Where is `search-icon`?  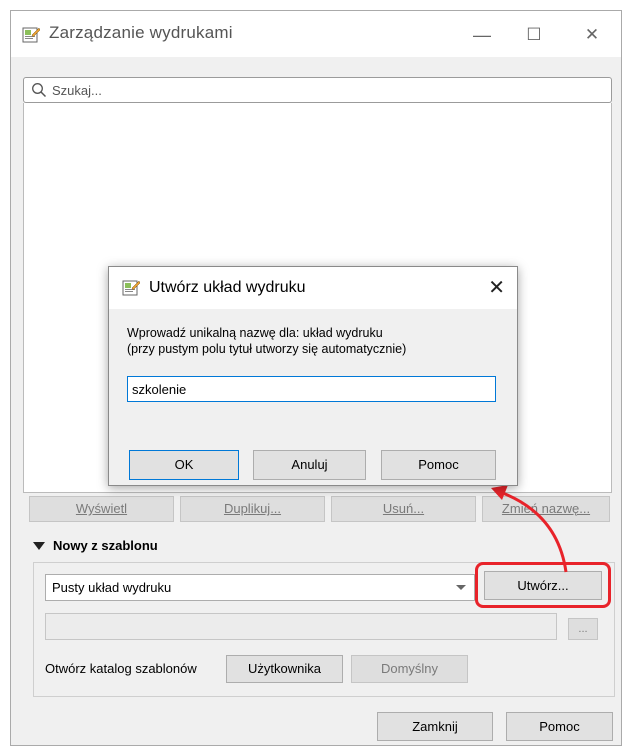
search-icon is located at coordinates (39, 90).